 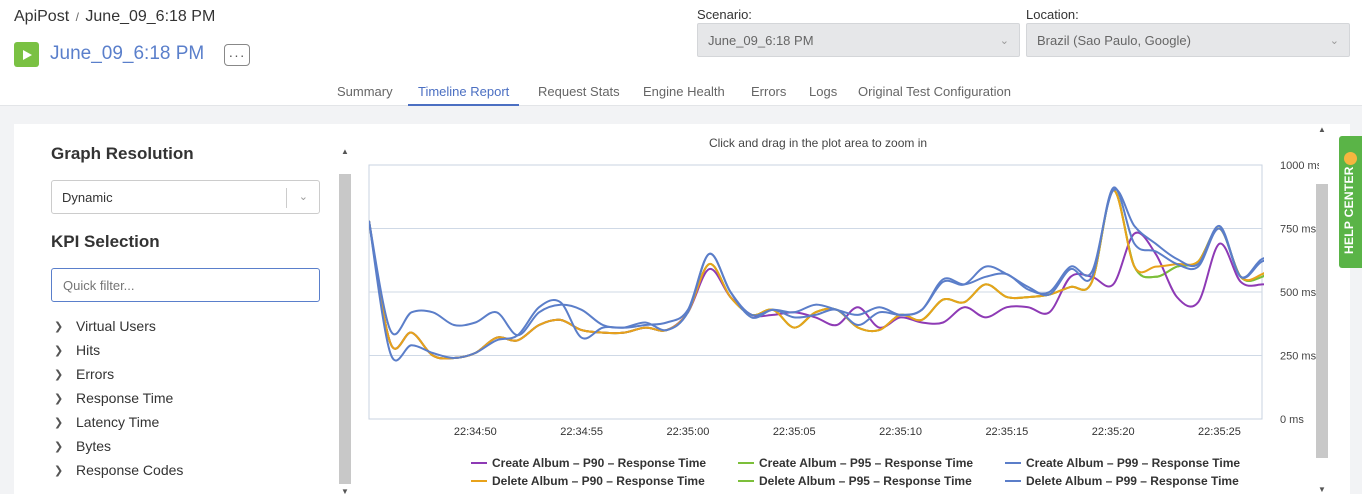 What do you see at coordinates (865, 481) in the screenshot?
I see `legend-label: Delete Album – P95 – Response Time` at bounding box center [865, 481].